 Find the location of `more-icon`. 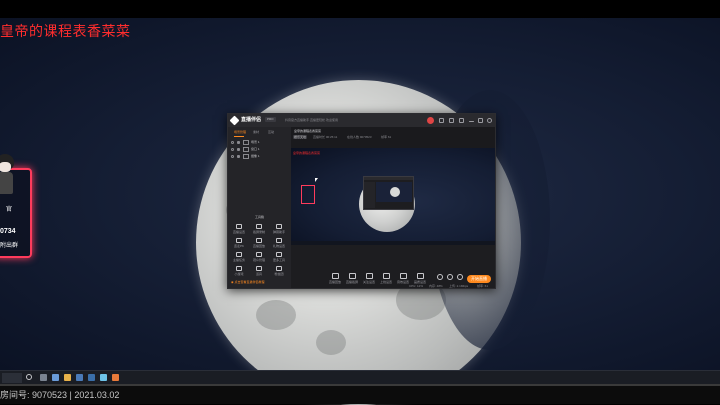

more-icon is located at coordinates (279, 254).